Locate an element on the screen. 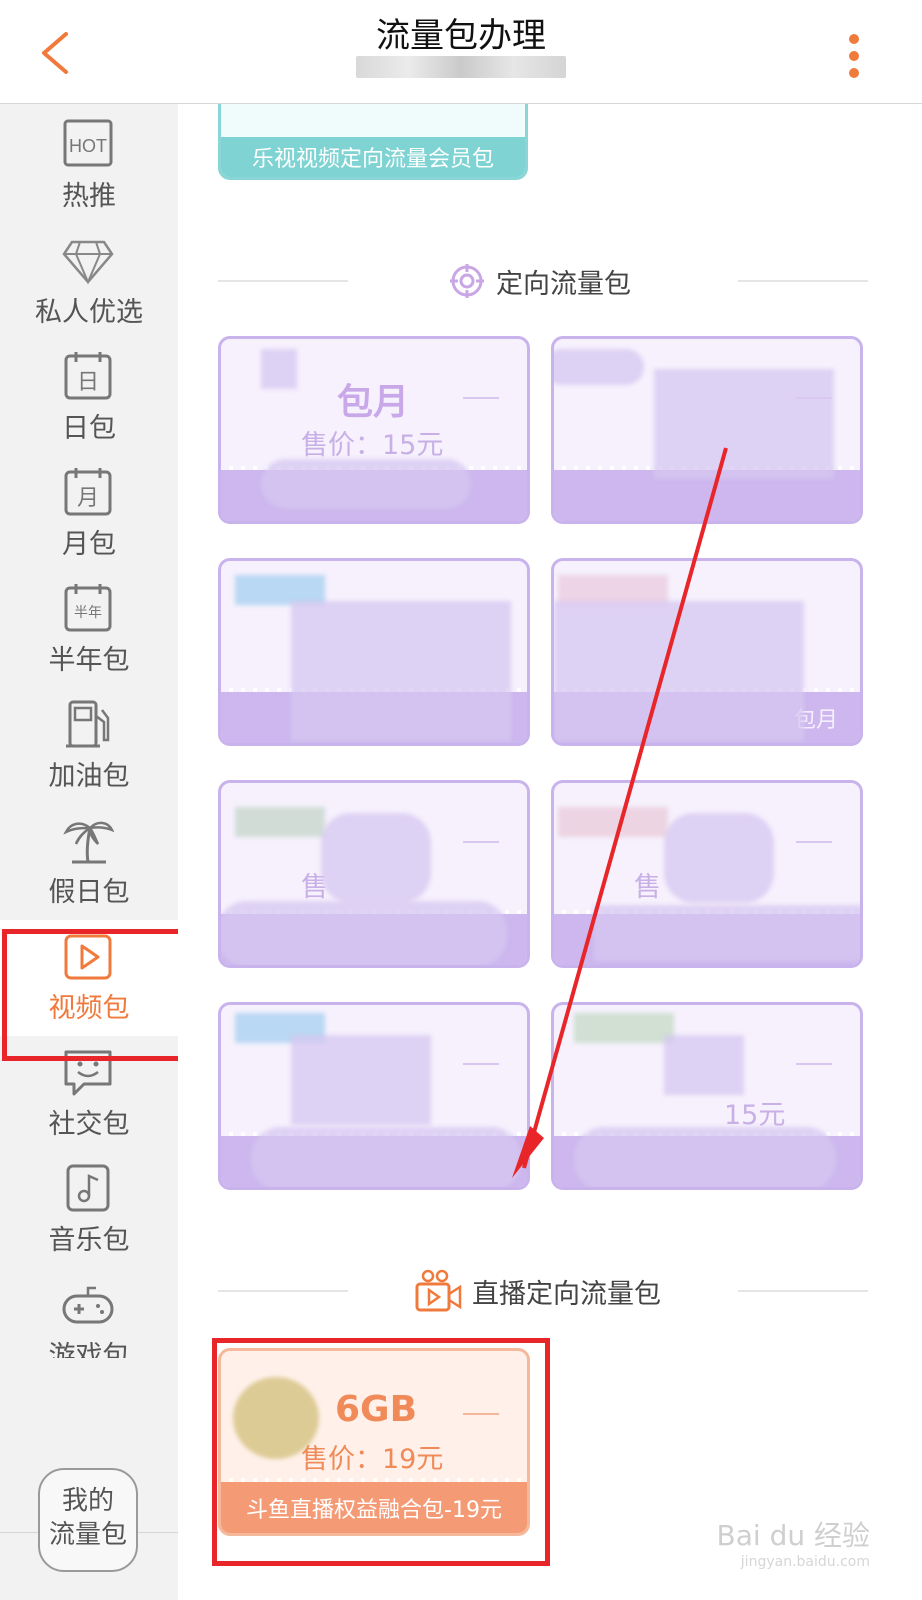  annotation-highlight-box is located at coordinates (381, 1452).